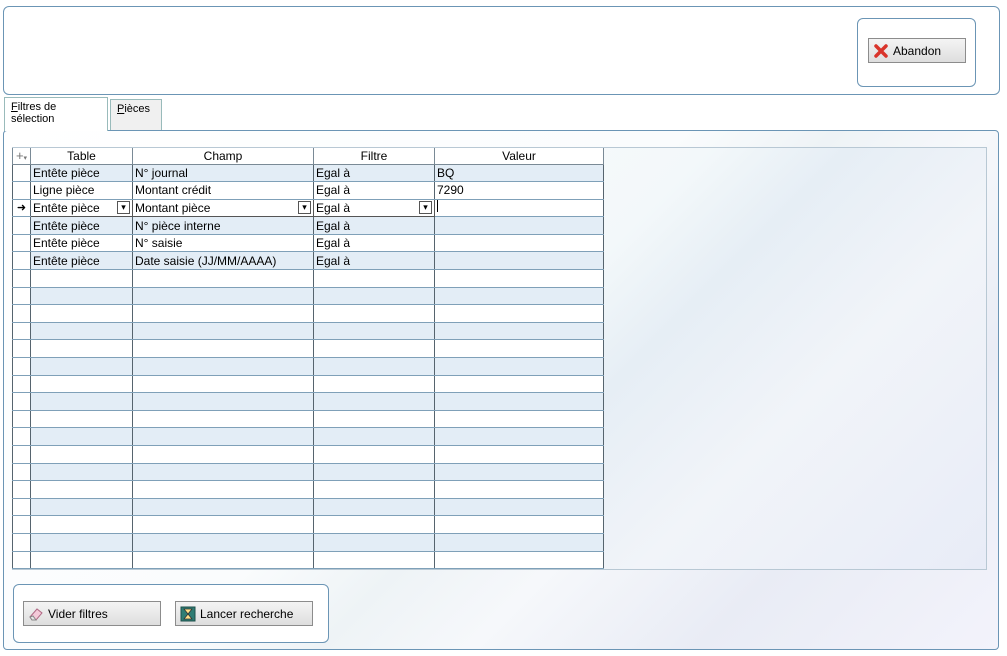  I want to click on cell-champ: Date saisie (JJ/MM/AAAA), so click(223, 261).